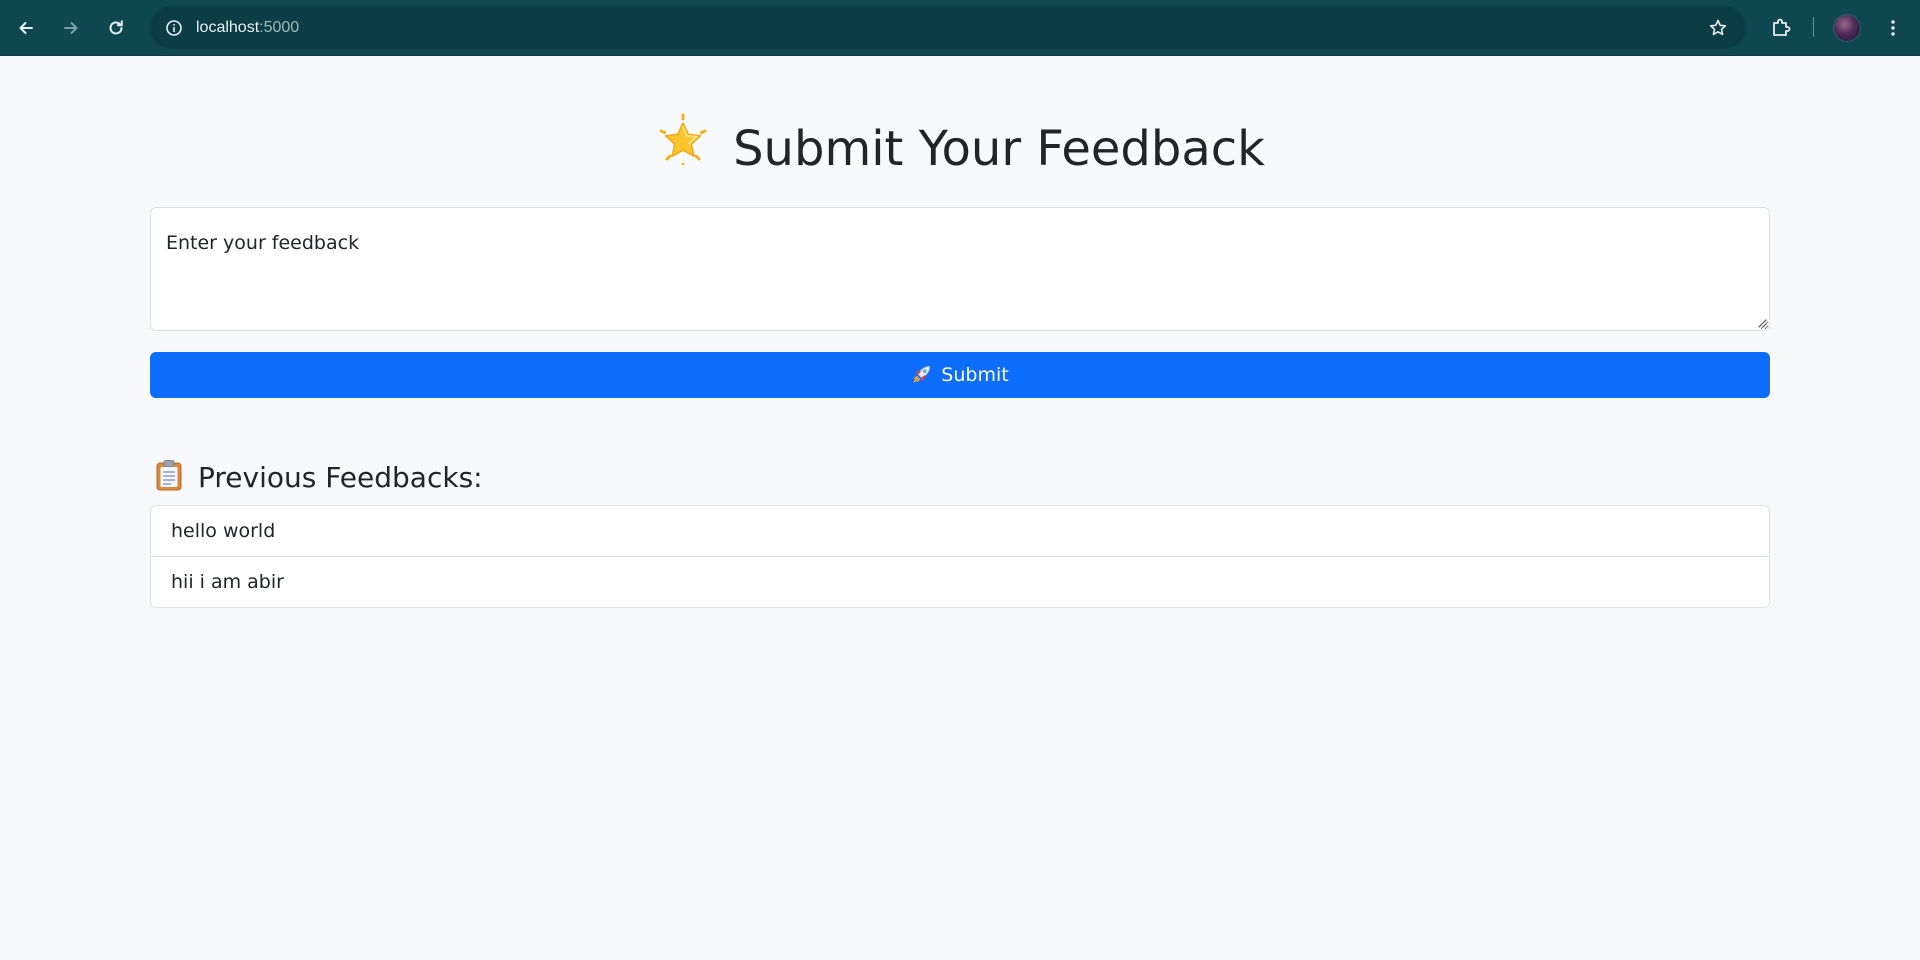 This screenshot has width=1920, height=960. What do you see at coordinates (223, 531) in the screenshot?
I see `list-item: hello world` at bounding box center [223, 531].